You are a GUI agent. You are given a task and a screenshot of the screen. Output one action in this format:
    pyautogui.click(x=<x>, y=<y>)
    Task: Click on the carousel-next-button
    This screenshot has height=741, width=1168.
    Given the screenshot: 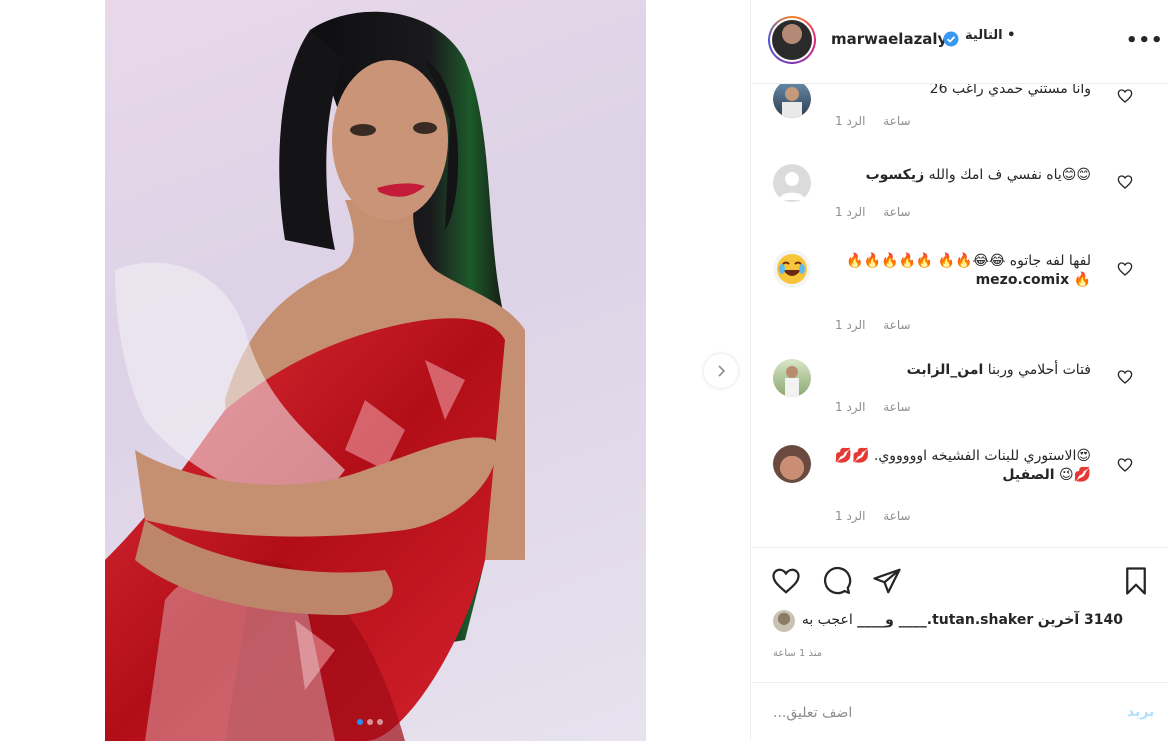 What is the action you would take?
    pyautogui.click(x=721, y=371)
    